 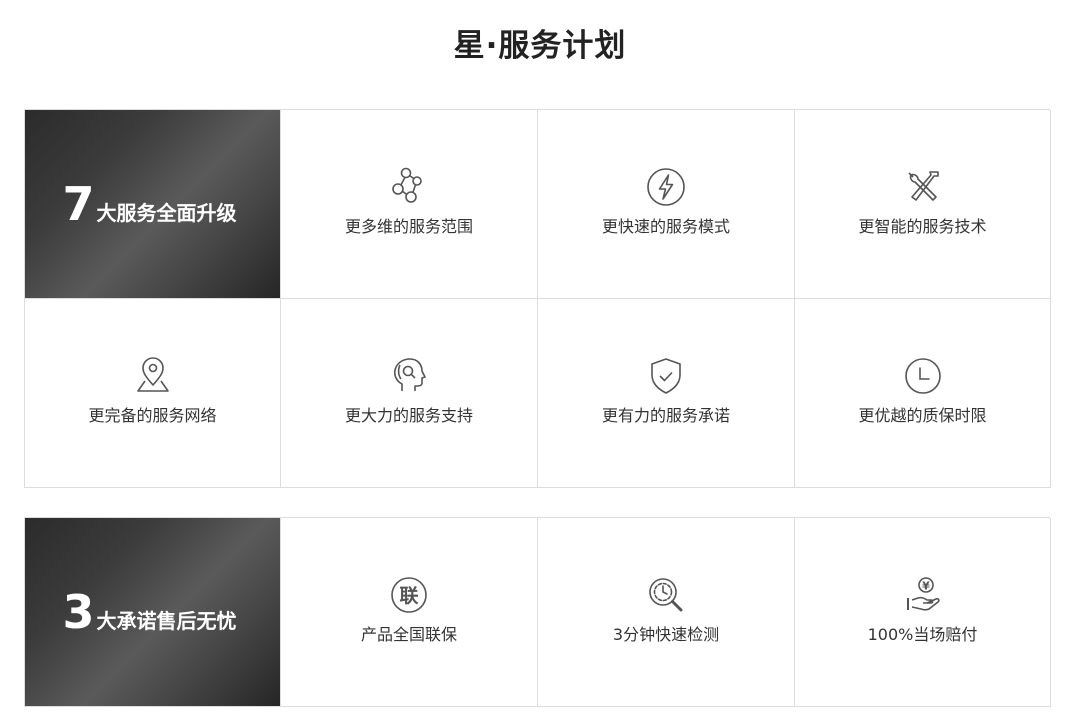 What do you see at coordinates (923, 376) in the screenshot?
I see `clock-icon` at bounding box center [923, 376].